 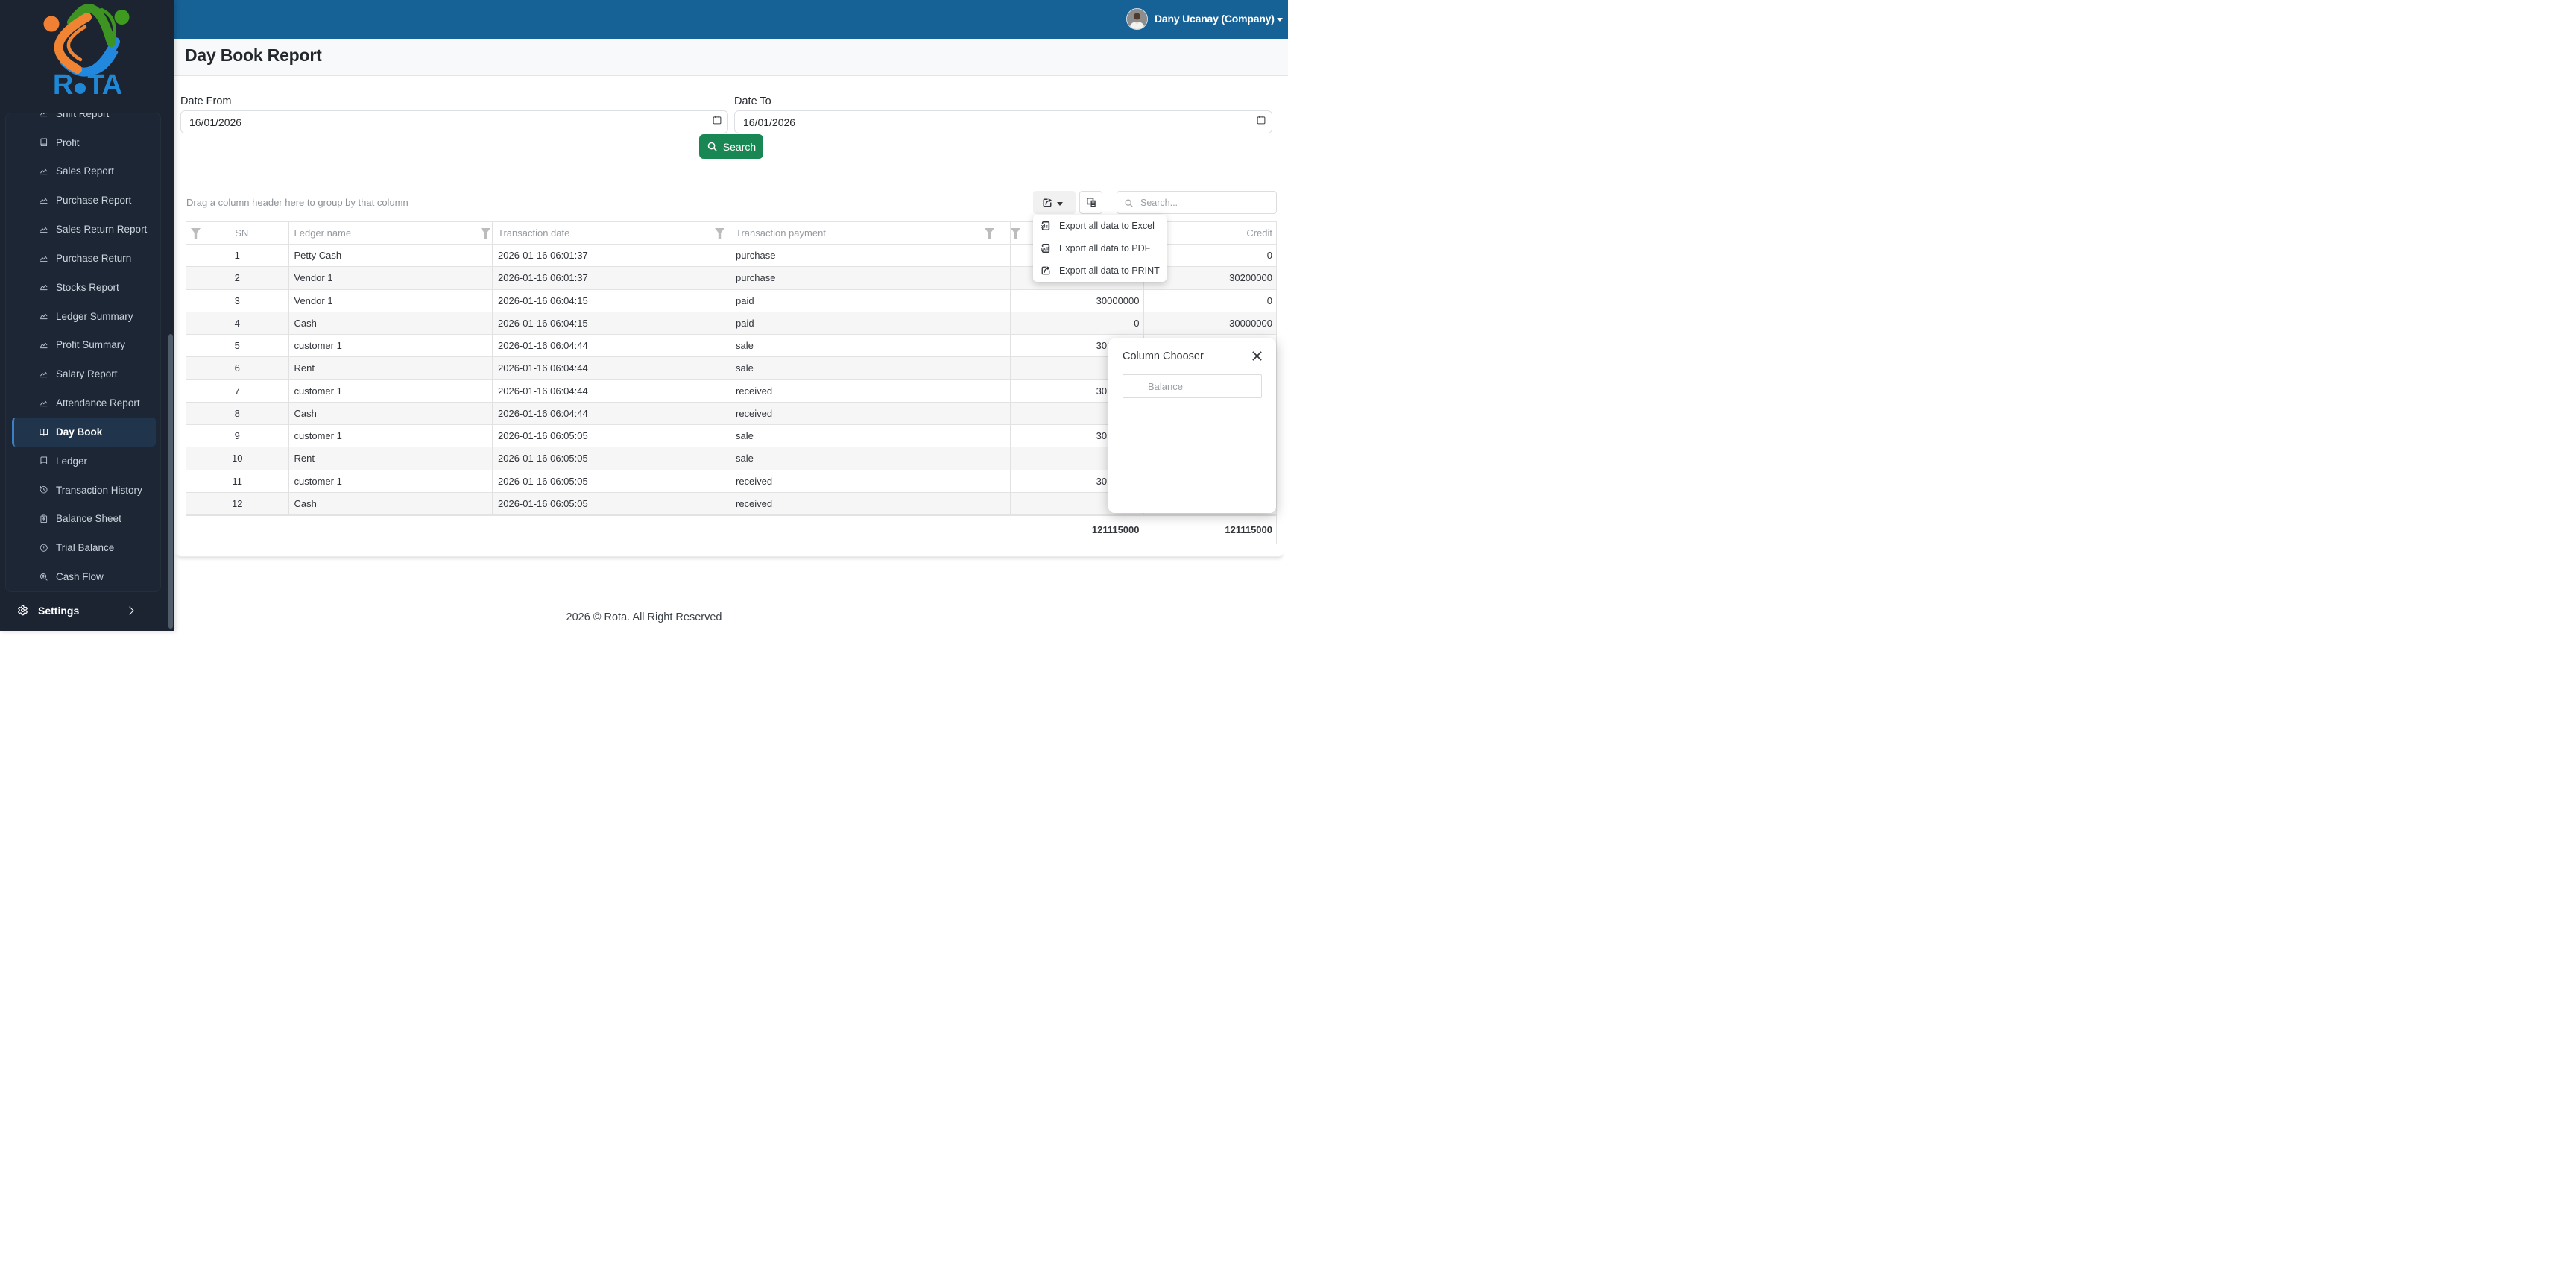 What do you see at coordinates (1044, 226) in the screenshot?
I see `svg-text: xls` at bounding box center [1044, 226].